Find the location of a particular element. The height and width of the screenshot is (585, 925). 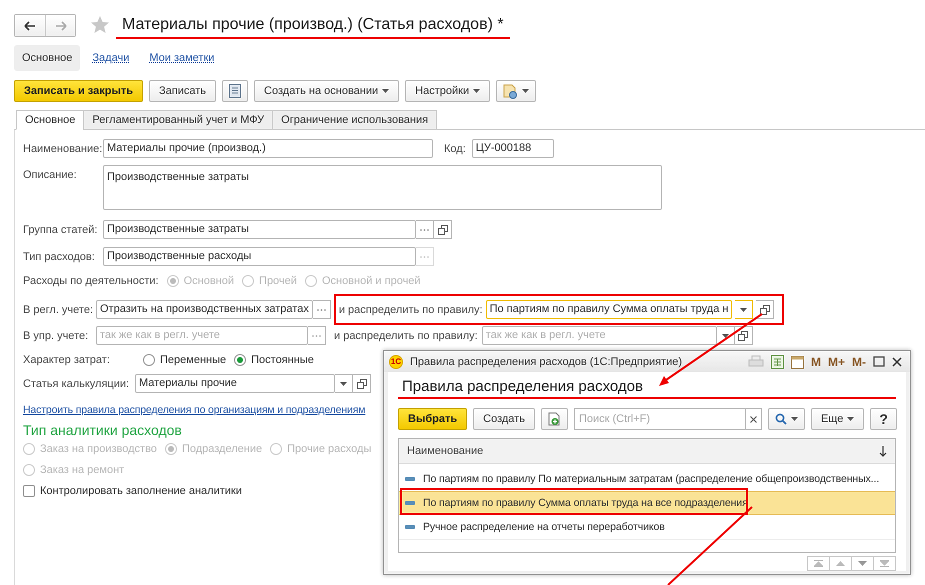

reports-button is located at coordinates (516, 91).